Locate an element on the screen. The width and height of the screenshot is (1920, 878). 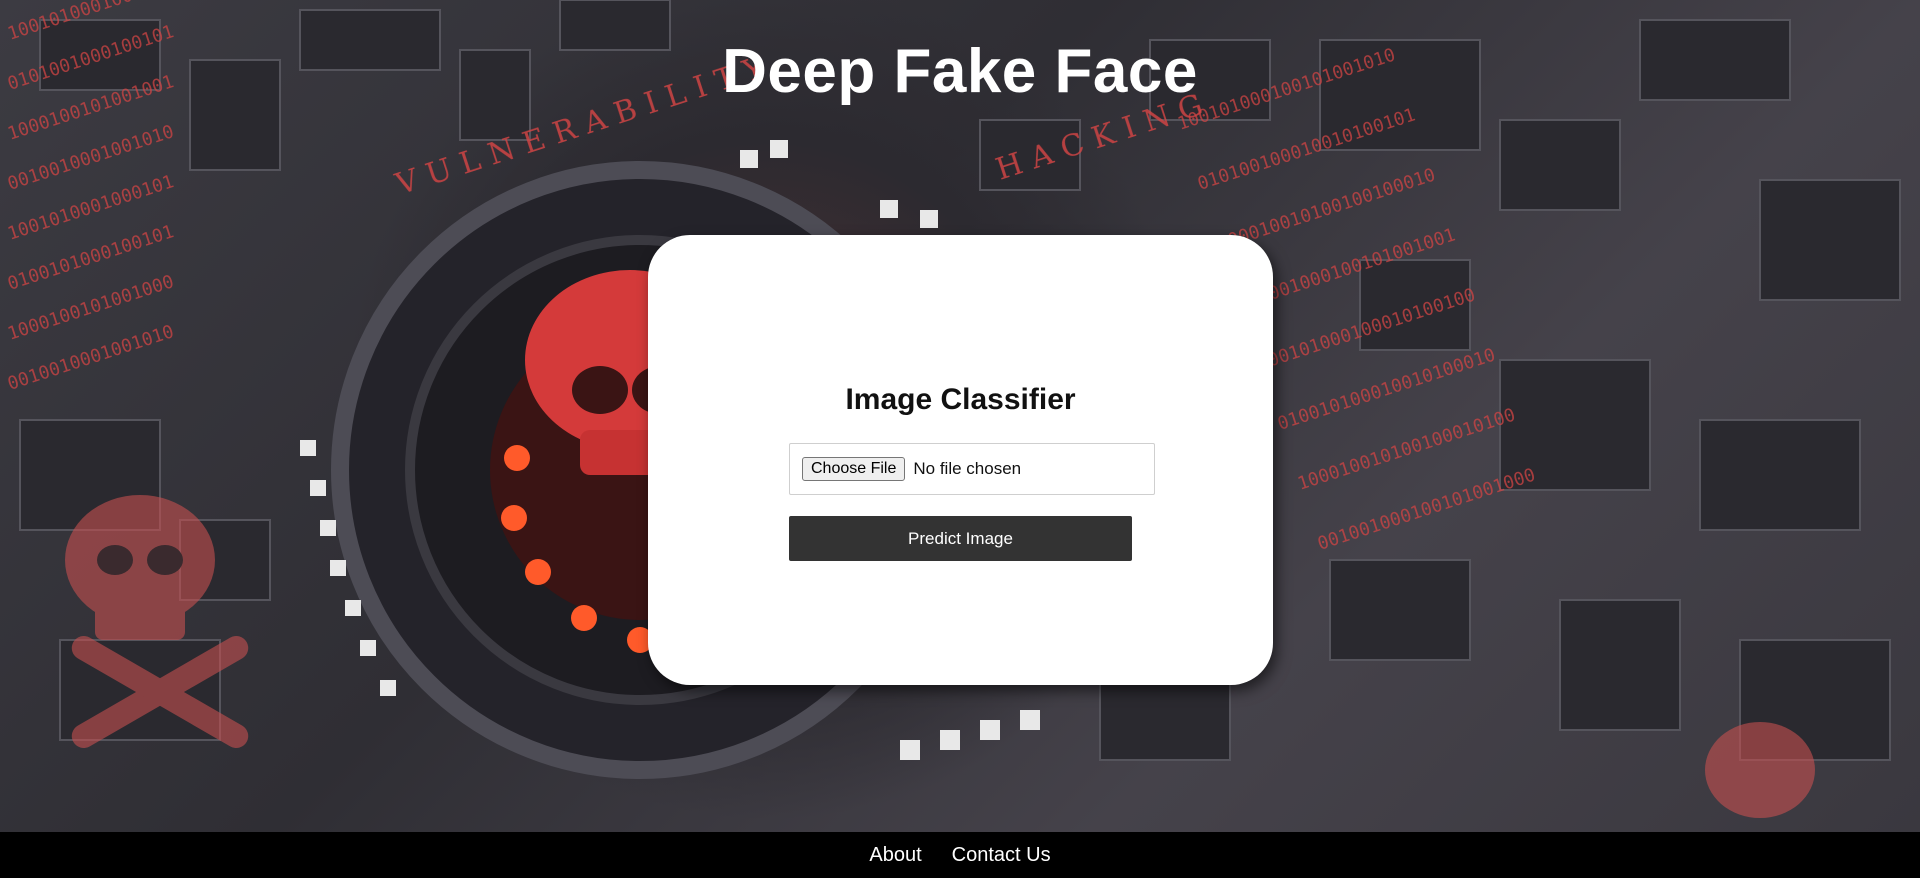
footer: About Contact Us is located at coordinates (960, 855).